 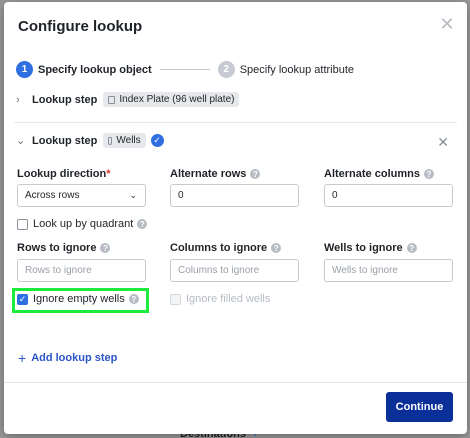 What do you see at coordinates (235, 122) in the screenshot?
I see `divider` at bounding box center [235, 122].